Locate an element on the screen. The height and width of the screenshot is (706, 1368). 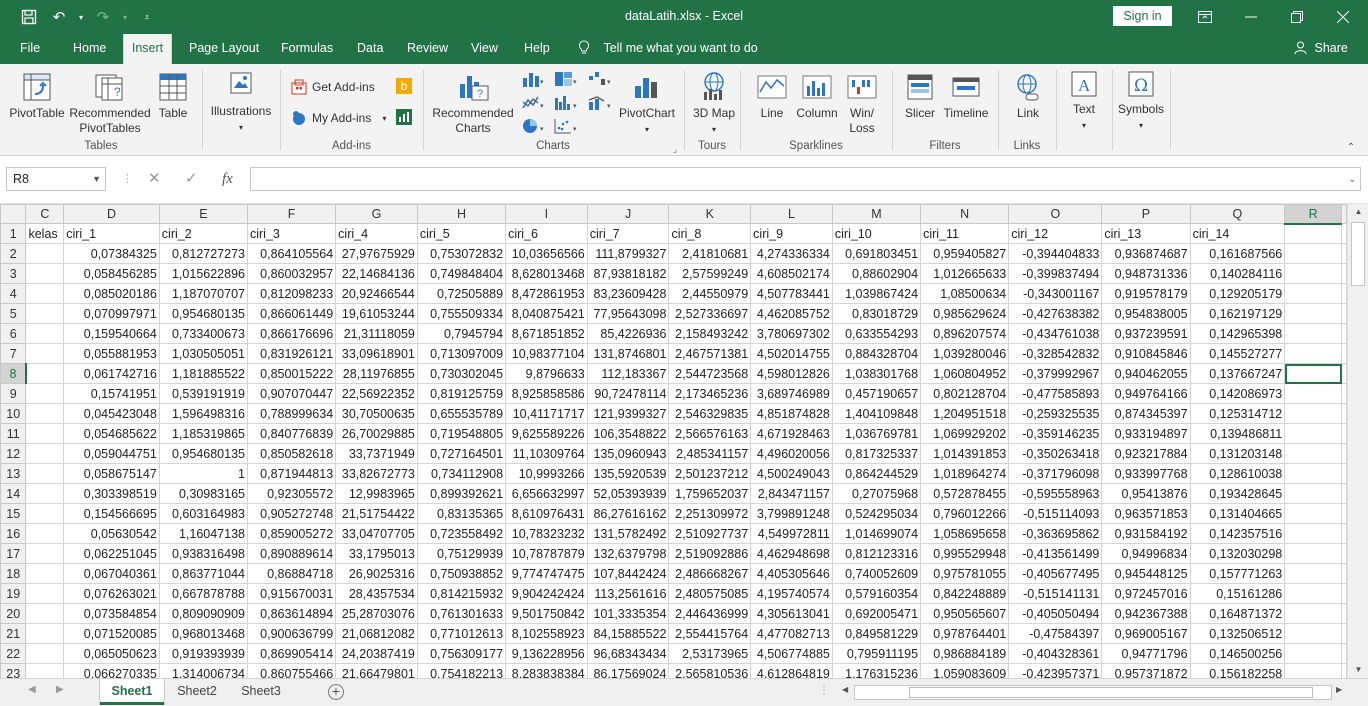
grid-cell: 131,5782492 is located at coordinates (628, 533).